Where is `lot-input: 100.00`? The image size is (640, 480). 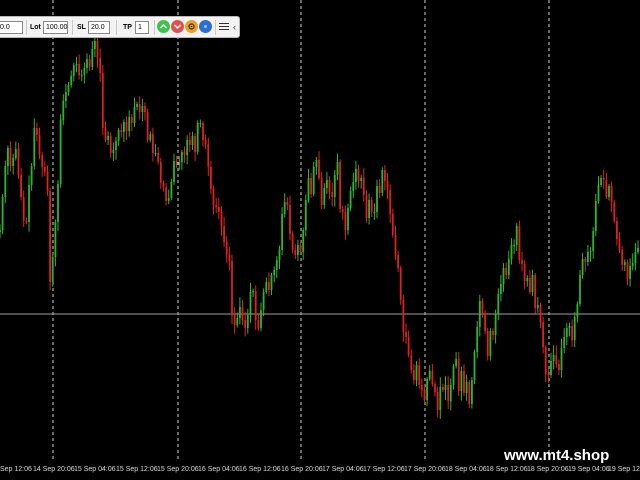 lot-input: 100.00 is located at coordinates (55, 27).